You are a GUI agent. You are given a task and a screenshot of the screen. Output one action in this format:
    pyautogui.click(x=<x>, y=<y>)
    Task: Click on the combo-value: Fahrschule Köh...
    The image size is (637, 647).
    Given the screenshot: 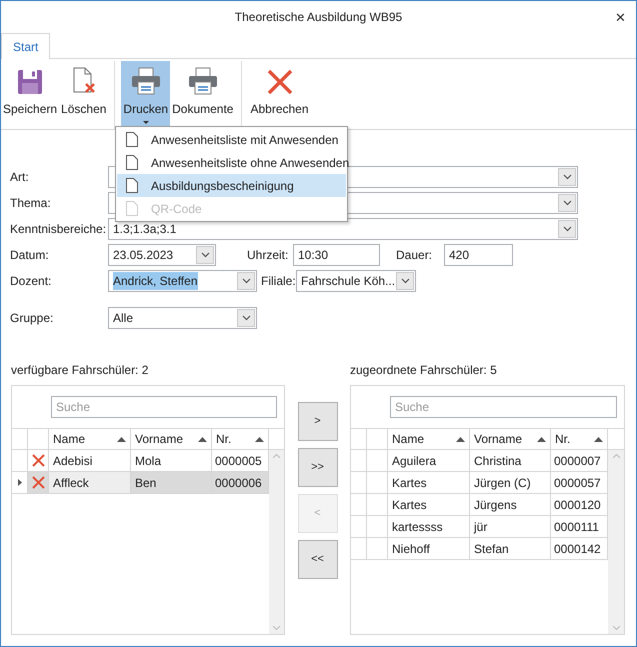 What is the action you would take?
    pyautogui.click(x=348, y=281)
    